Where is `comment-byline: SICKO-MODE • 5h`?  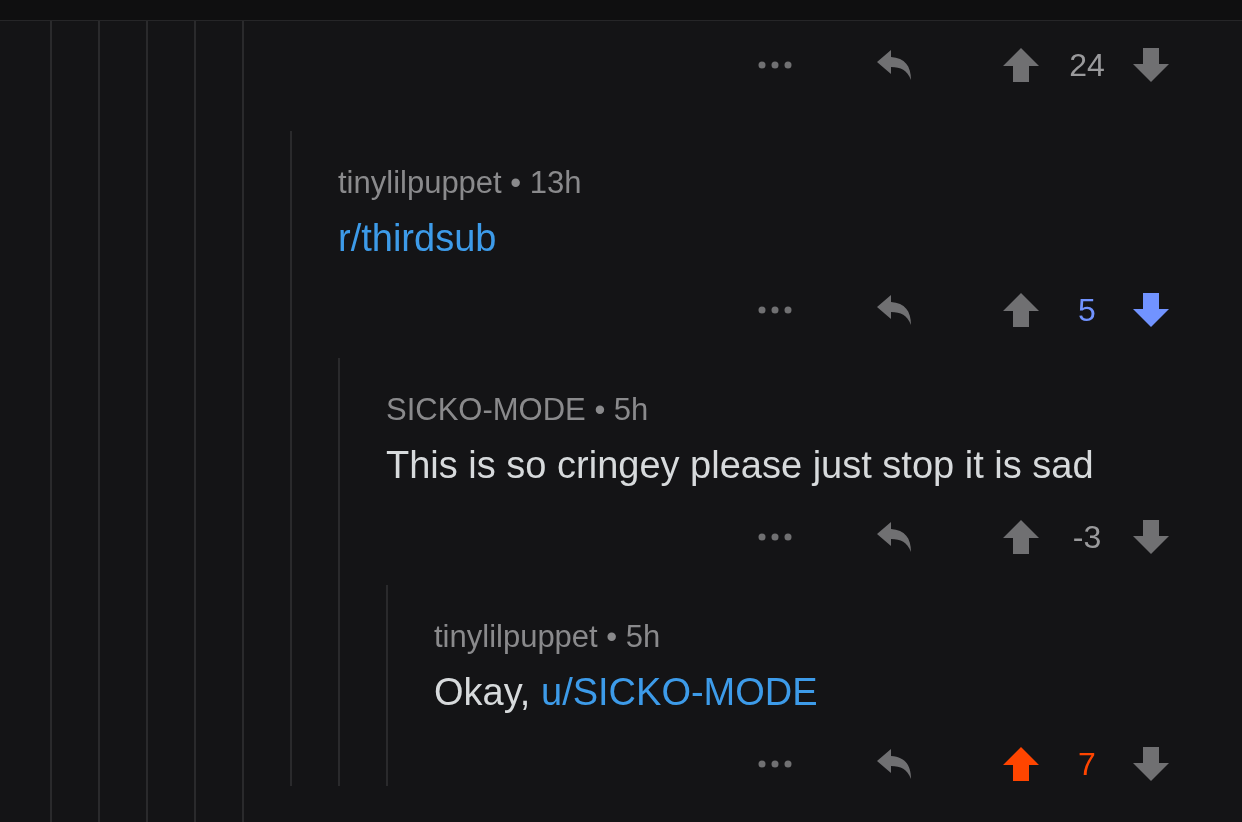
comment-byline: SICKO-MODE • 5h is located at coordinates (518, 410).